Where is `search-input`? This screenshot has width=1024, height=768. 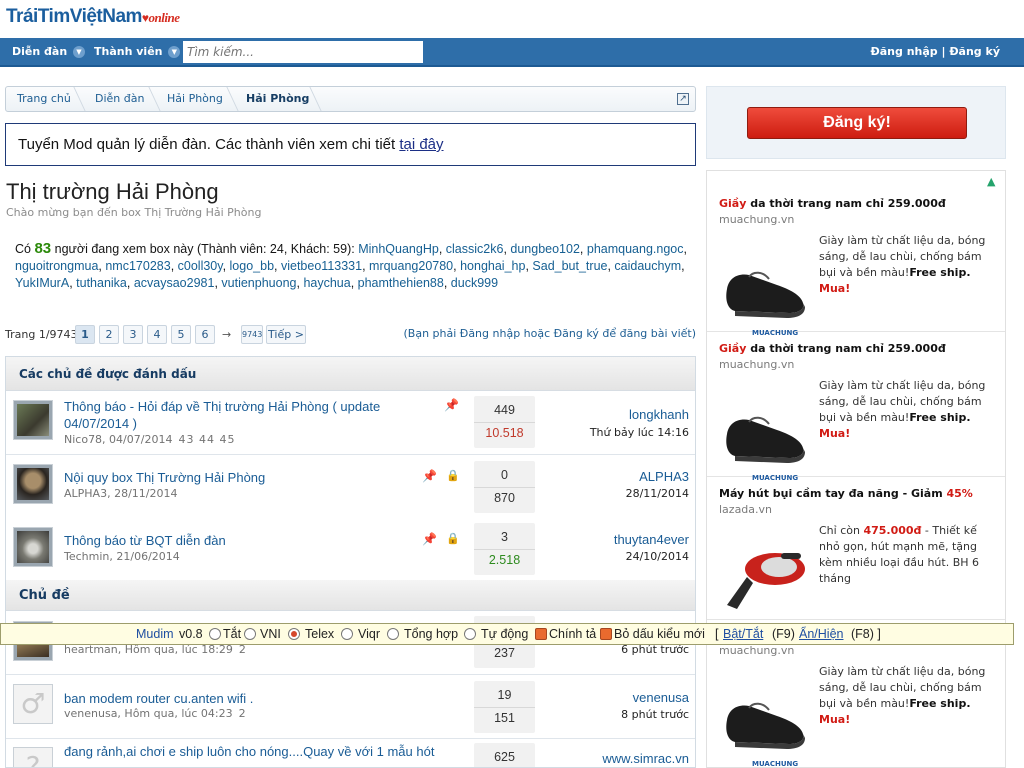 search-input is located at coordinates (303, 52).